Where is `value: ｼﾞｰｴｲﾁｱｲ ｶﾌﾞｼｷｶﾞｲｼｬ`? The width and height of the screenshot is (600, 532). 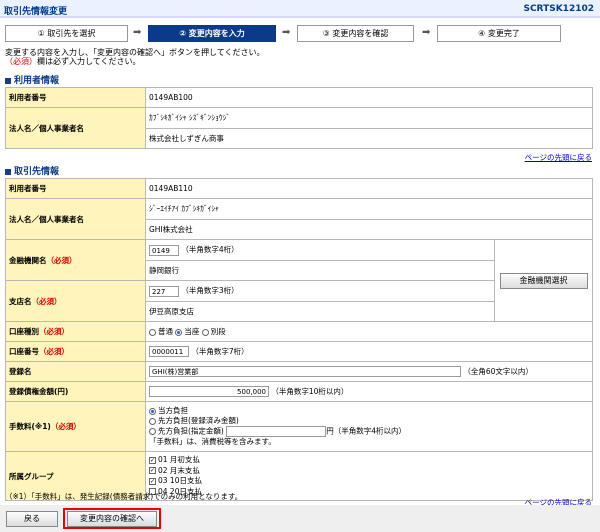
value: ｼﾞｰｴｲﾁｱｲ ｶﾌﾞｼｷｶﾞｲｼｬ is located at coordinates (184, 208).